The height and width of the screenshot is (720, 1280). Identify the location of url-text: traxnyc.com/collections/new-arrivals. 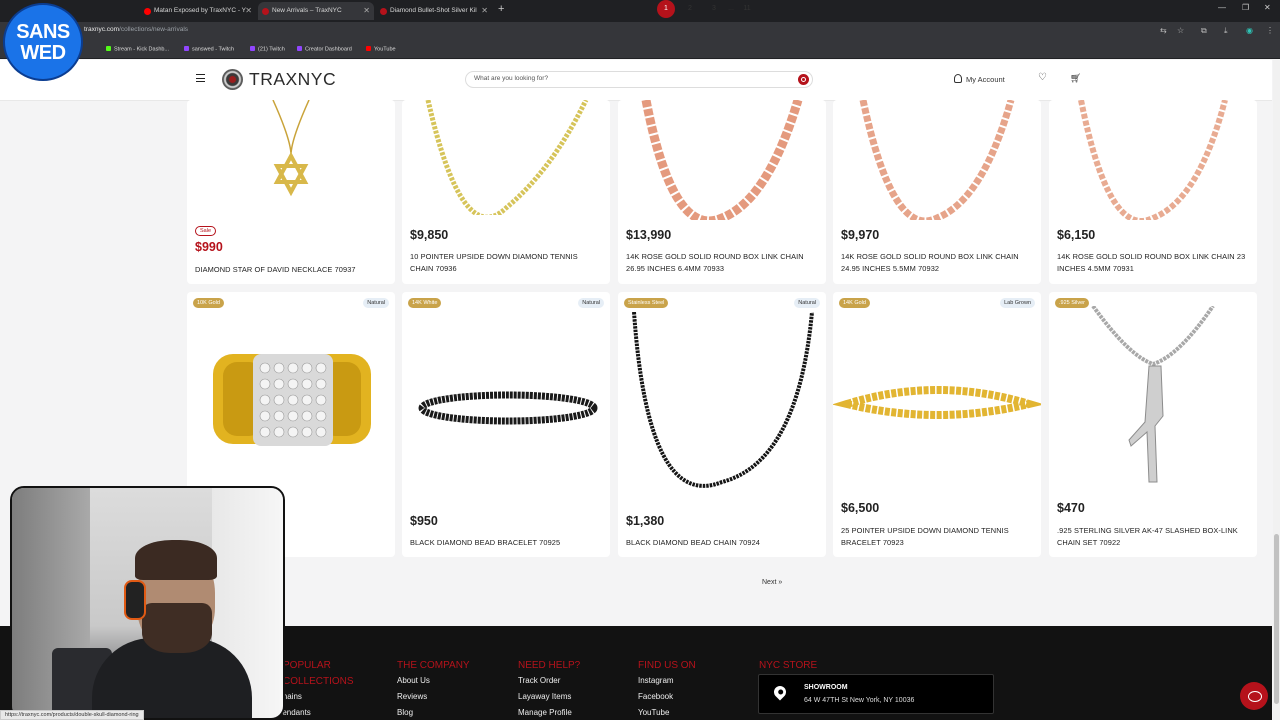
(136, 29).